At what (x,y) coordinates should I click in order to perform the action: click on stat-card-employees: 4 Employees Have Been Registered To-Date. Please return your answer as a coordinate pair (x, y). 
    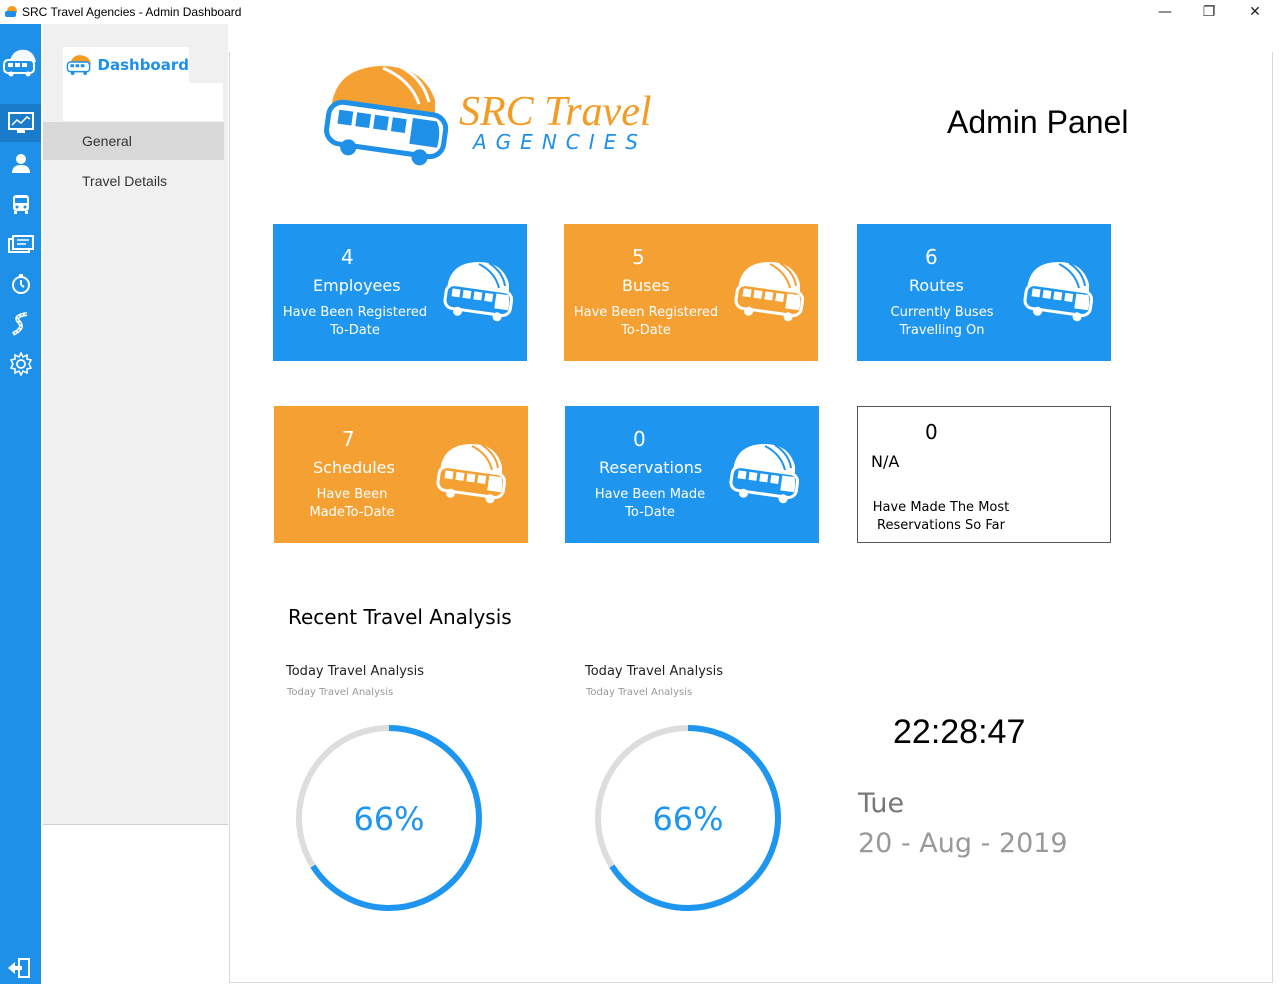
    Looking at the image, I should click on (400, 292).